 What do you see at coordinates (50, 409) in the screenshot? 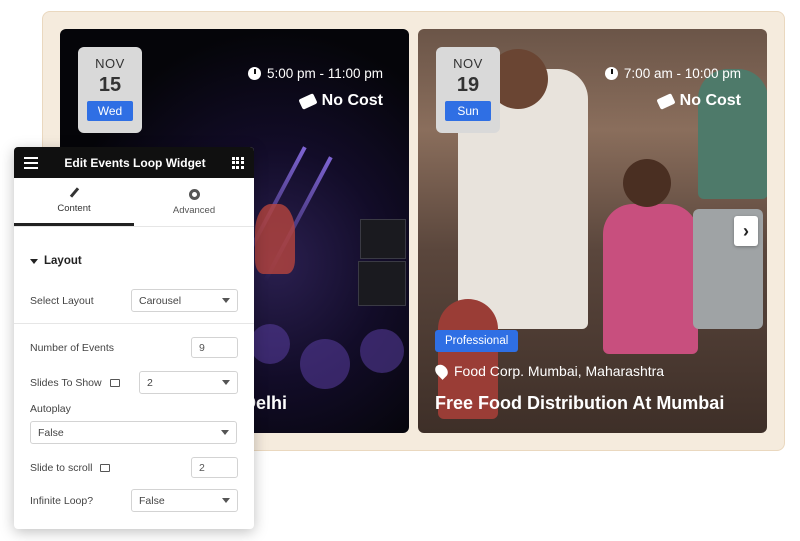
I see `field-label: Autoplay` at bounding box center [50, 409].